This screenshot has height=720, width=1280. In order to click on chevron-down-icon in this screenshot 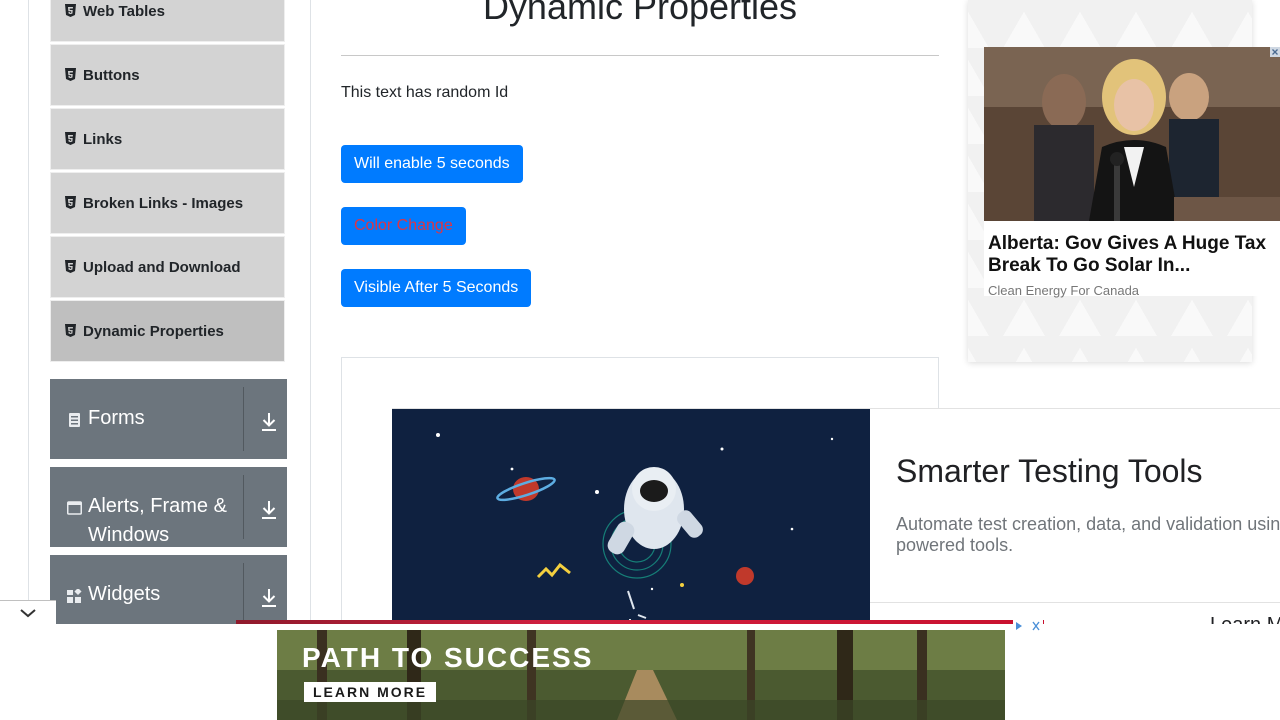, I will do `click(28, 613)`.